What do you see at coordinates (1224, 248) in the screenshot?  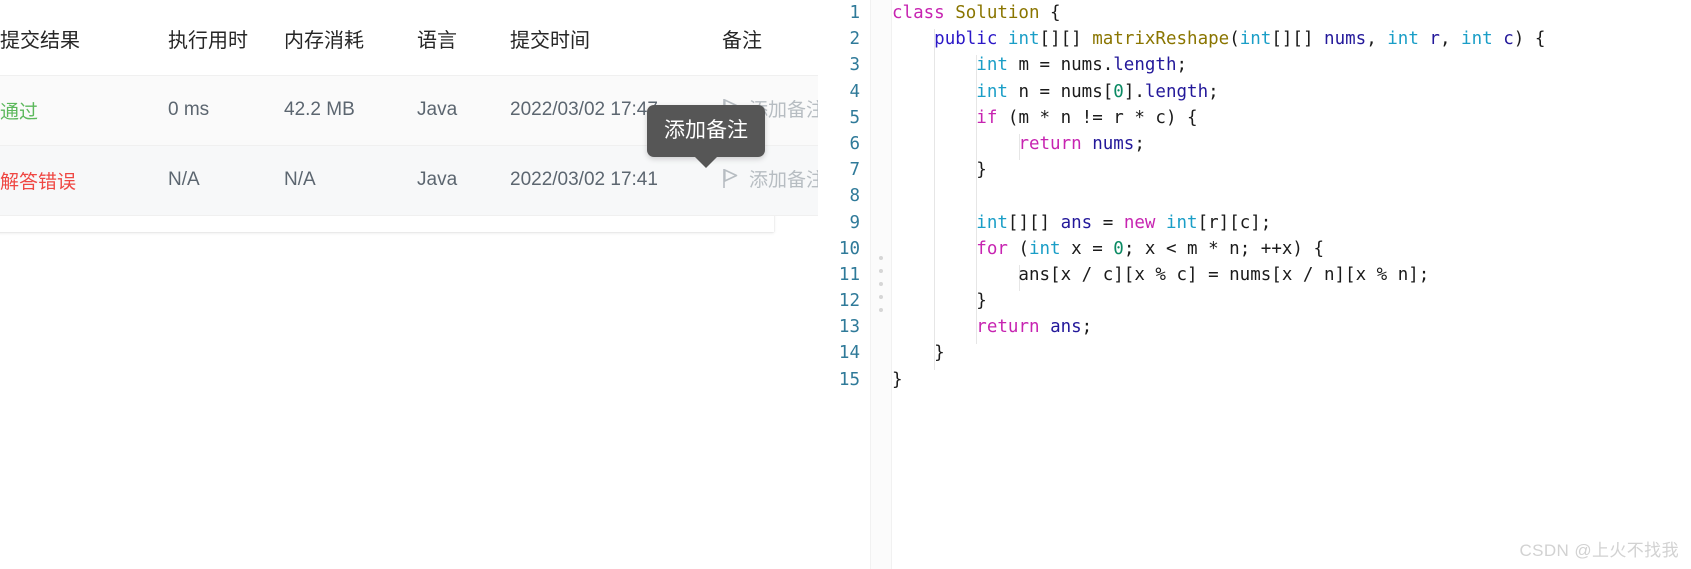 I see `code-token: ; x < m * n; ++x) {` at bounding box center [1224, 248].